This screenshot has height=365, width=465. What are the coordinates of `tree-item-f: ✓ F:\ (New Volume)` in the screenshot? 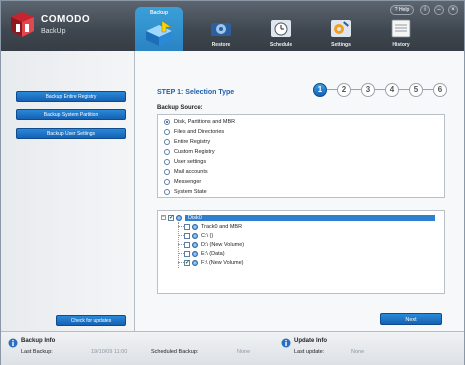 It's located at (213, 262).